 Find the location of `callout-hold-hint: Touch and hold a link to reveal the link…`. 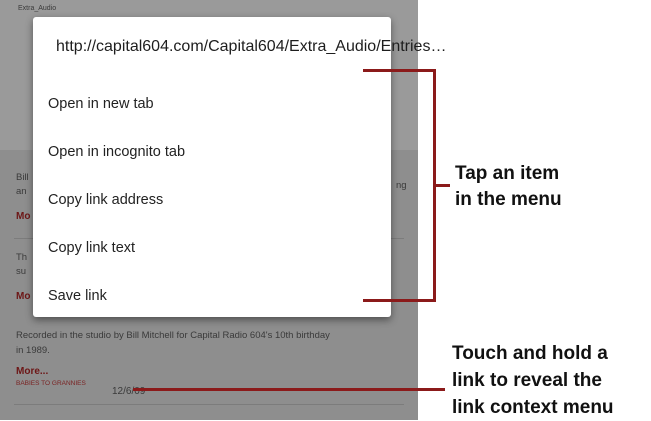

callout-hold-hint: Touch and hold a link to reveal the link… is located at coordinates (533, 380).